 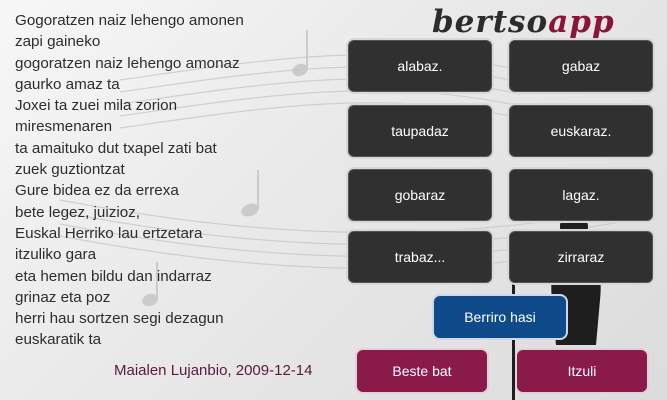 I want to click on verse-line: ta amaituko dut txapel zati bat, so click(x=116, y=148).